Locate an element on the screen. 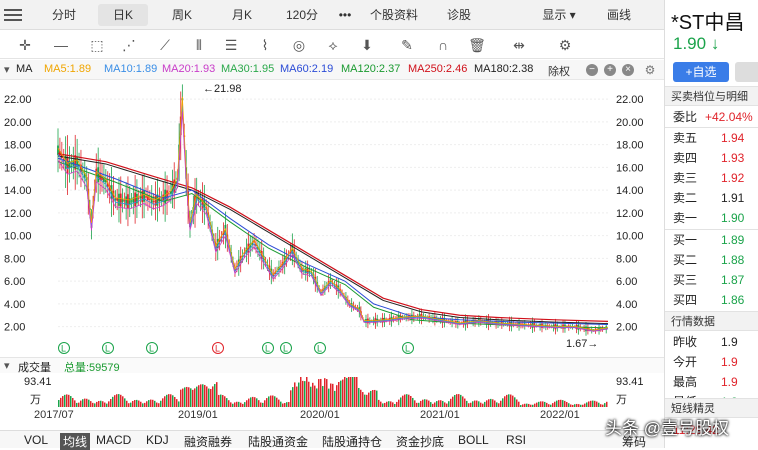 The height and width of the screenshot is (450, 758). volume-max-left: 93.41 is located at coordinates (38, 382).